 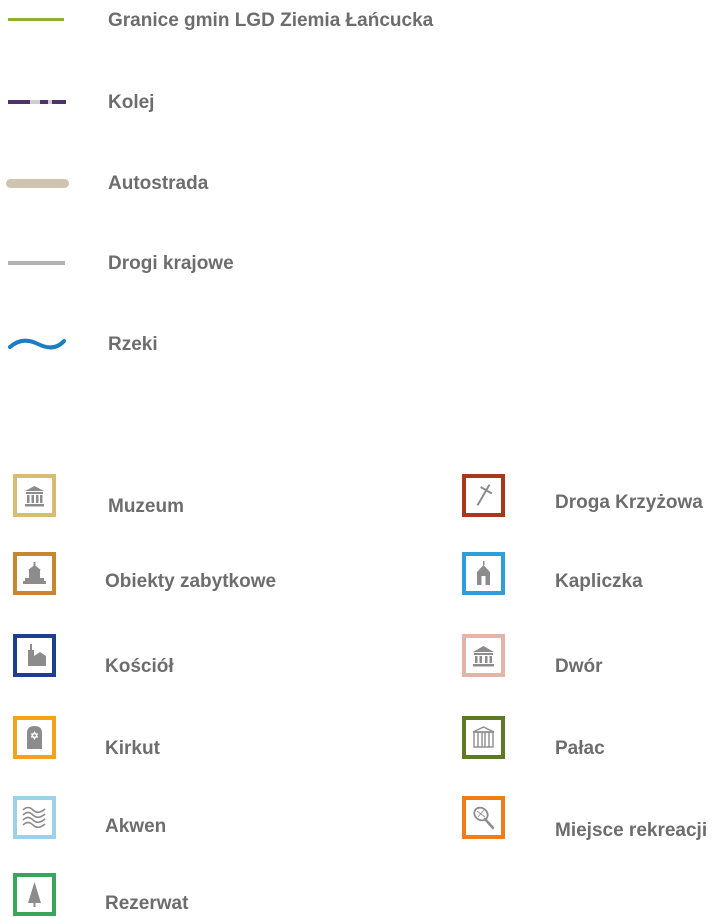 What do you see at coordinates (631, 830) in the screenshot?
I see `legend-label-recreation: Miejsce rekreacji` at bounding box center [631, 830].